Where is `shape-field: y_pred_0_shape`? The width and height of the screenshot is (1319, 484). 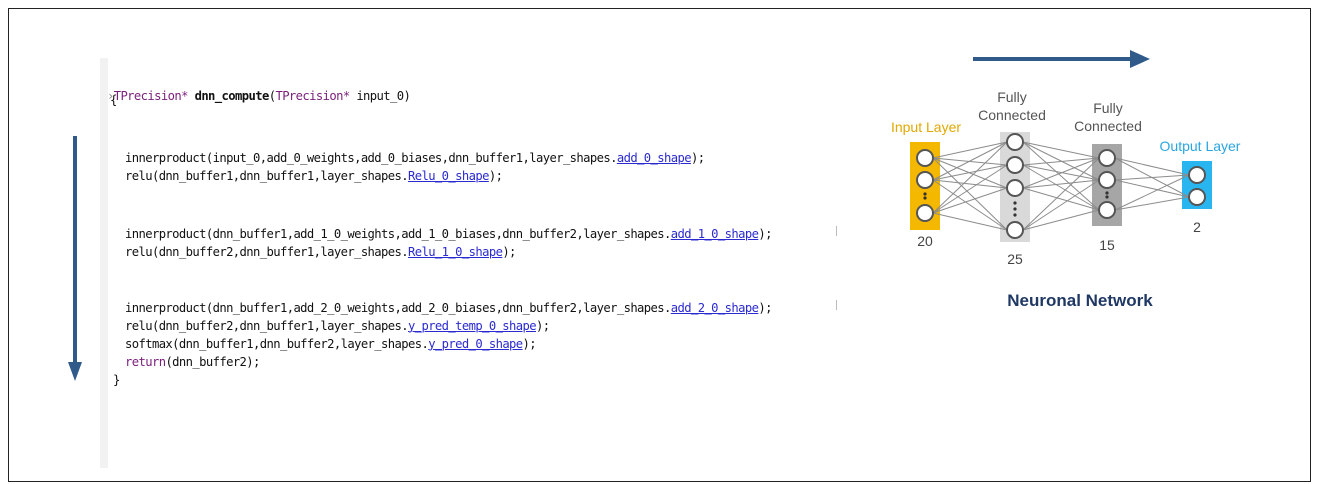 shape-field: y_pred_0_shape is located at coordinates (475, 344).